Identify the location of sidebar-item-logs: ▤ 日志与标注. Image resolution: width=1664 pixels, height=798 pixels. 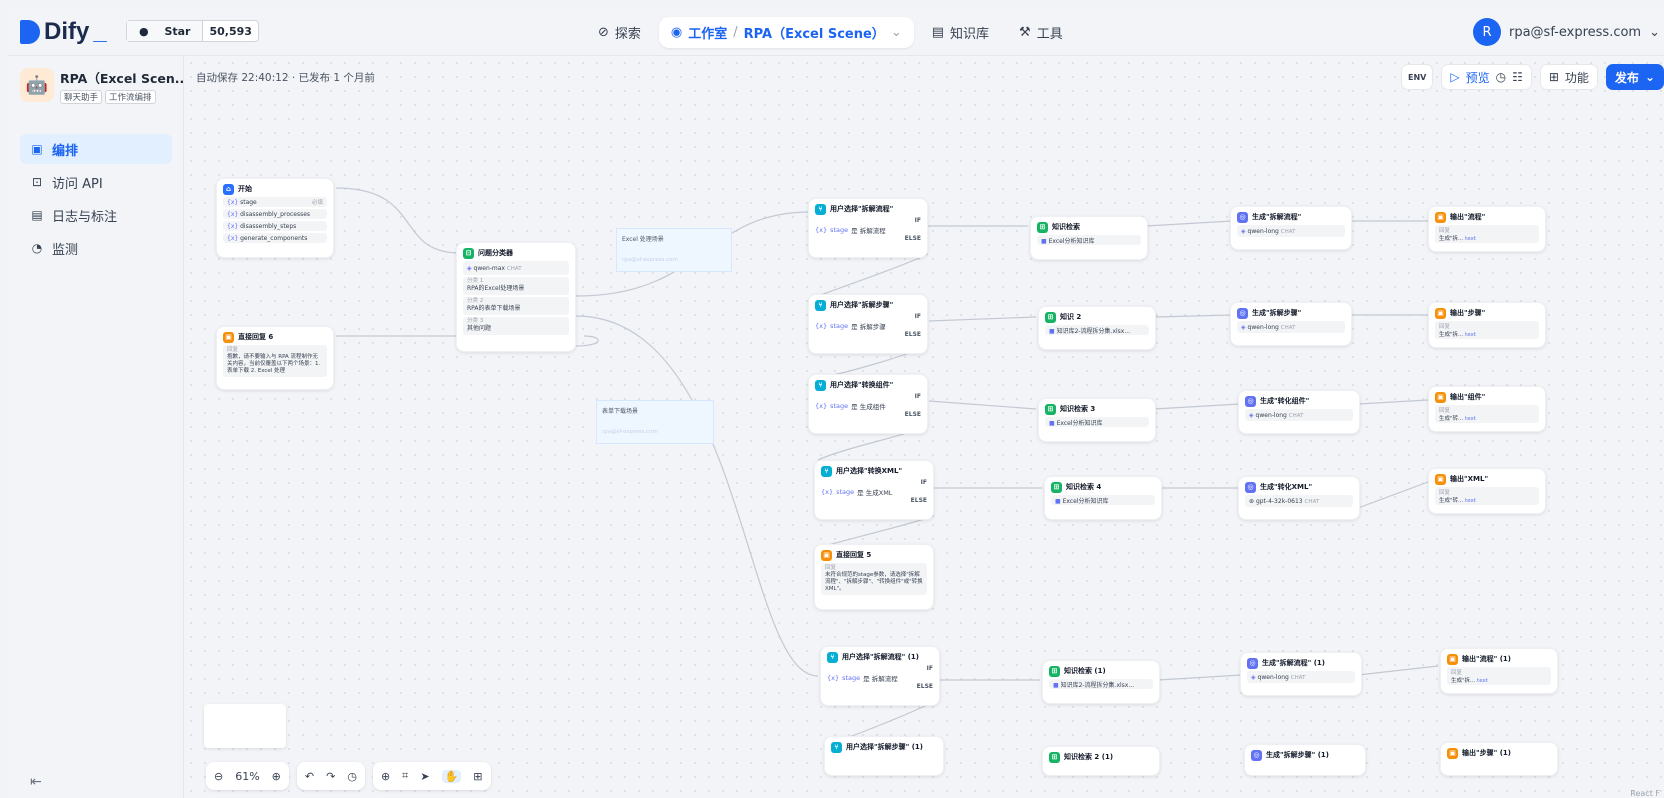
(96, 215).